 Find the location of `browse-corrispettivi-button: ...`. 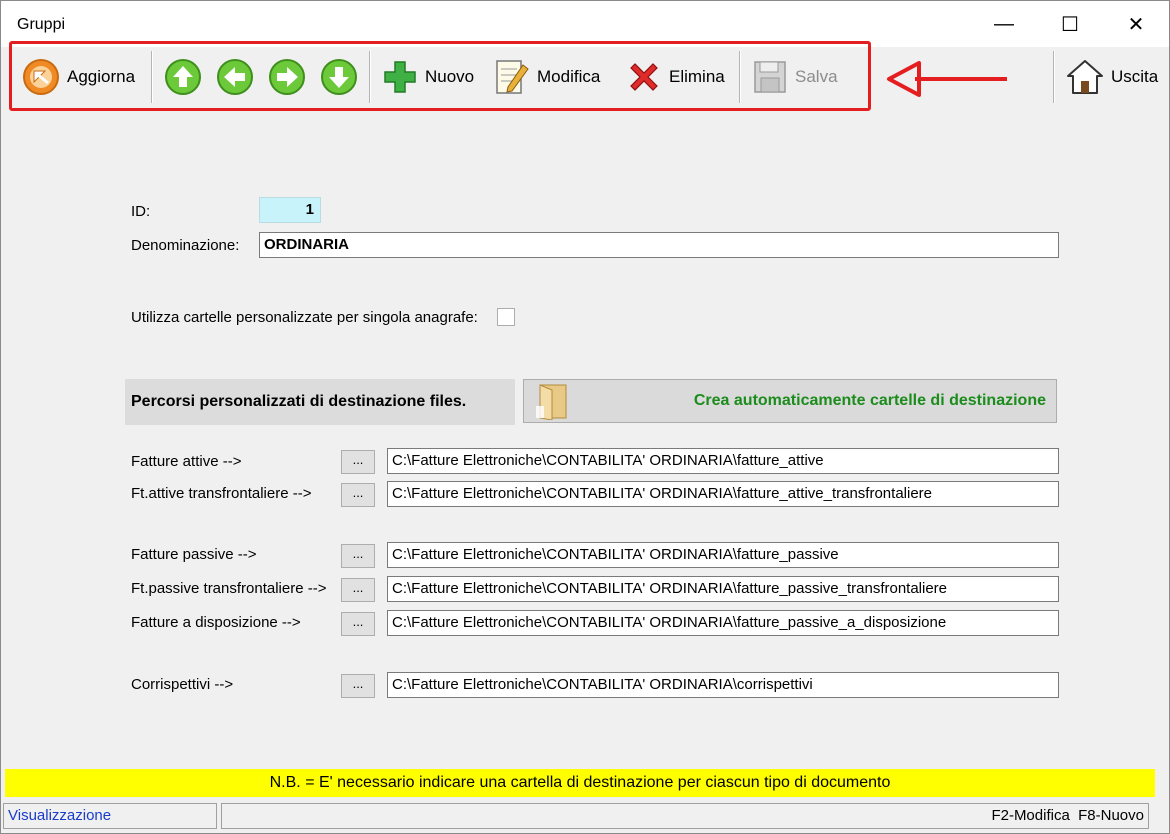

browse-corrispettivi-button: ... is located at coordinates (358, 686).